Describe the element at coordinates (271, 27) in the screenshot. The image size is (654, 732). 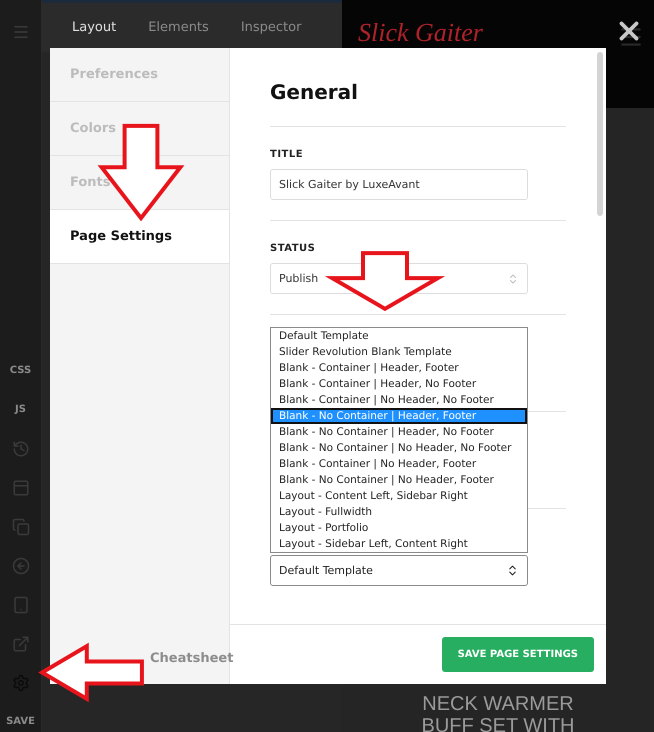
I see `editor-tab: Inspector` at that location.